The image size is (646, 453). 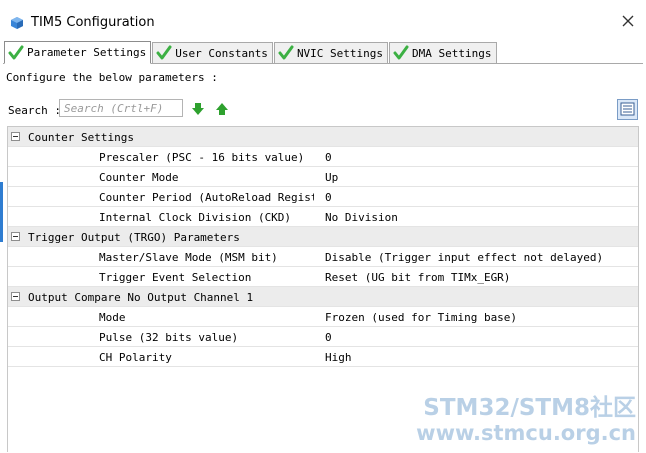 I want to click on parameter-row: Prescaler (PSC - 16 bits value) 0, so click(x=323, y=157).